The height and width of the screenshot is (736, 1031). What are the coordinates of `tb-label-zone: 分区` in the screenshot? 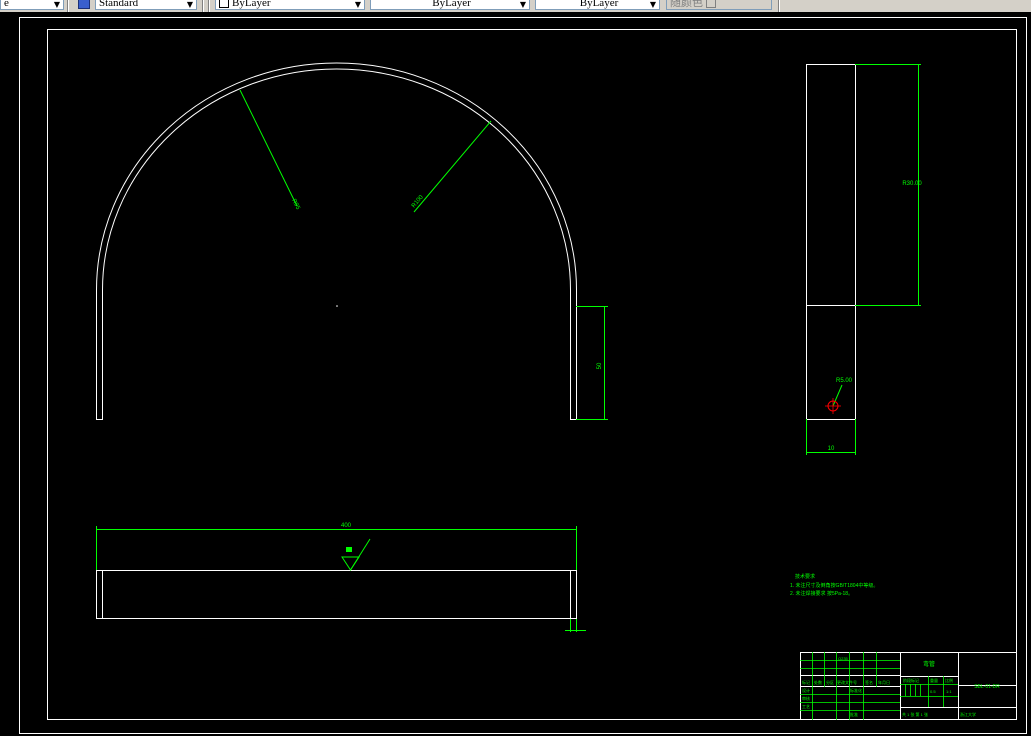 It's located at (830, 682).